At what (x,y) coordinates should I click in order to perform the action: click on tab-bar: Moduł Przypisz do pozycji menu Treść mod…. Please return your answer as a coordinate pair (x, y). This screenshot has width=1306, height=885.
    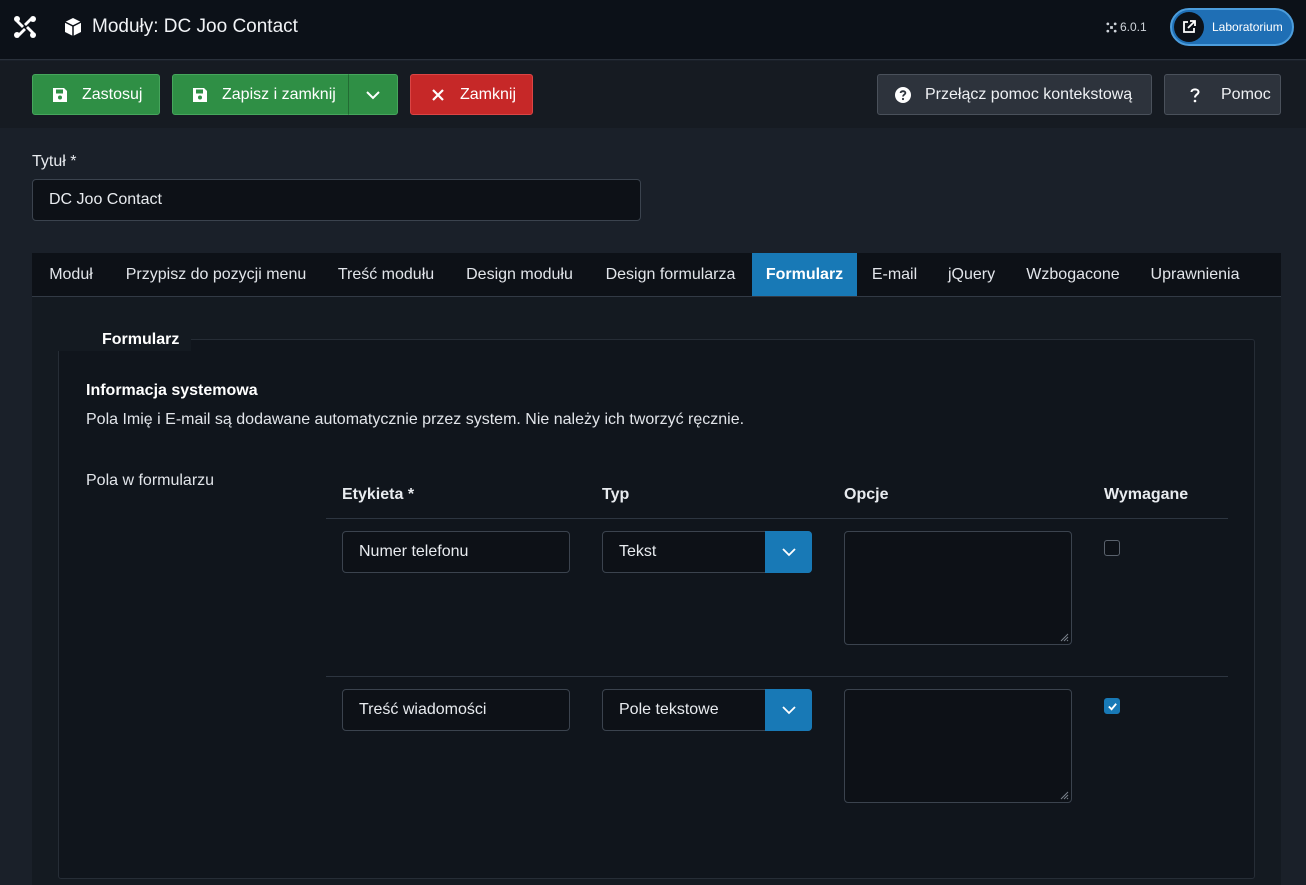
    Looking at the image, I should click on (656, 275).